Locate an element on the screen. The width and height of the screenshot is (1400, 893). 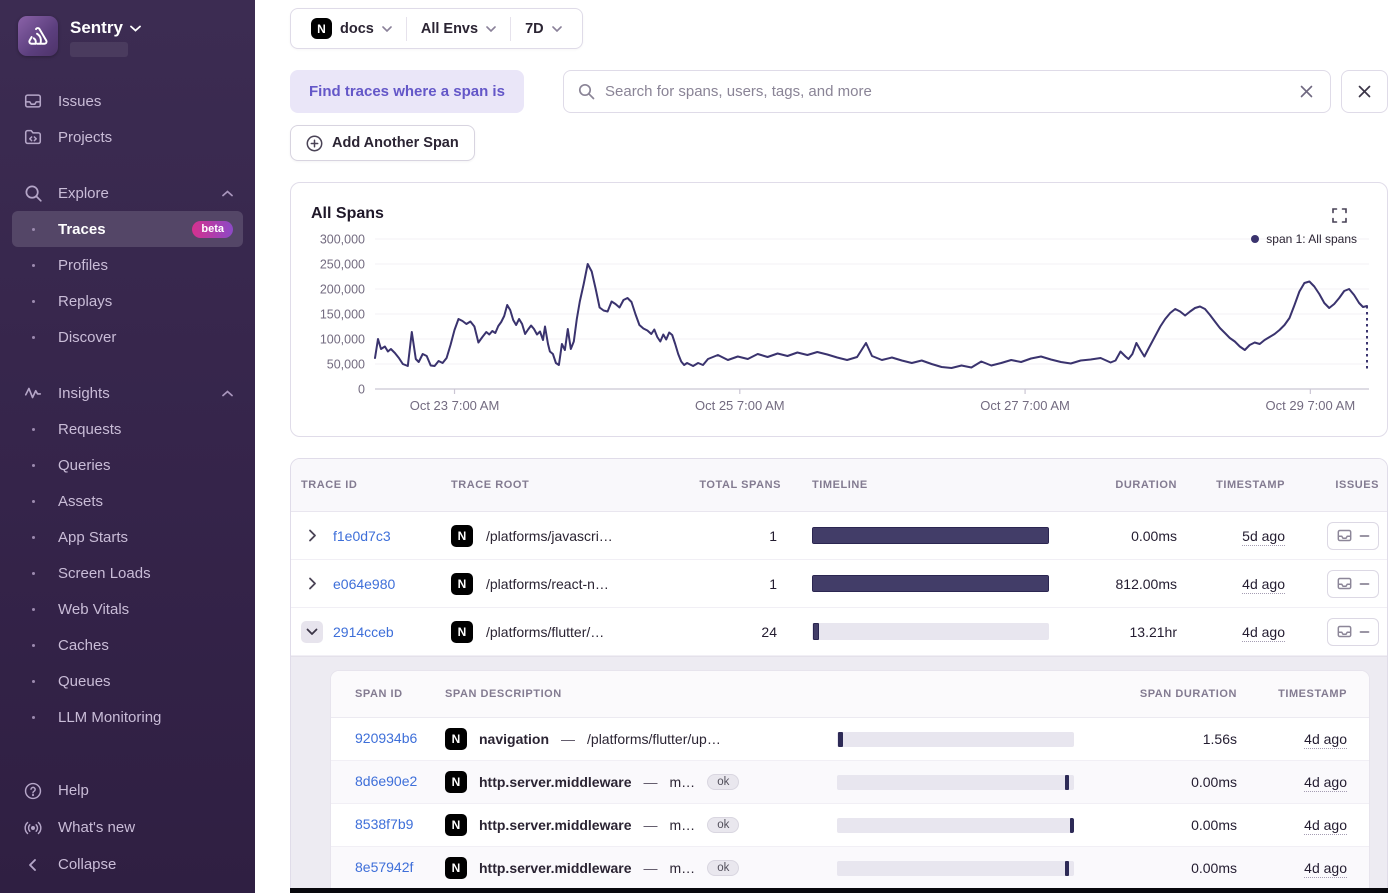
sidebar-group-insights: Insights is located at coordinates (127, 393).